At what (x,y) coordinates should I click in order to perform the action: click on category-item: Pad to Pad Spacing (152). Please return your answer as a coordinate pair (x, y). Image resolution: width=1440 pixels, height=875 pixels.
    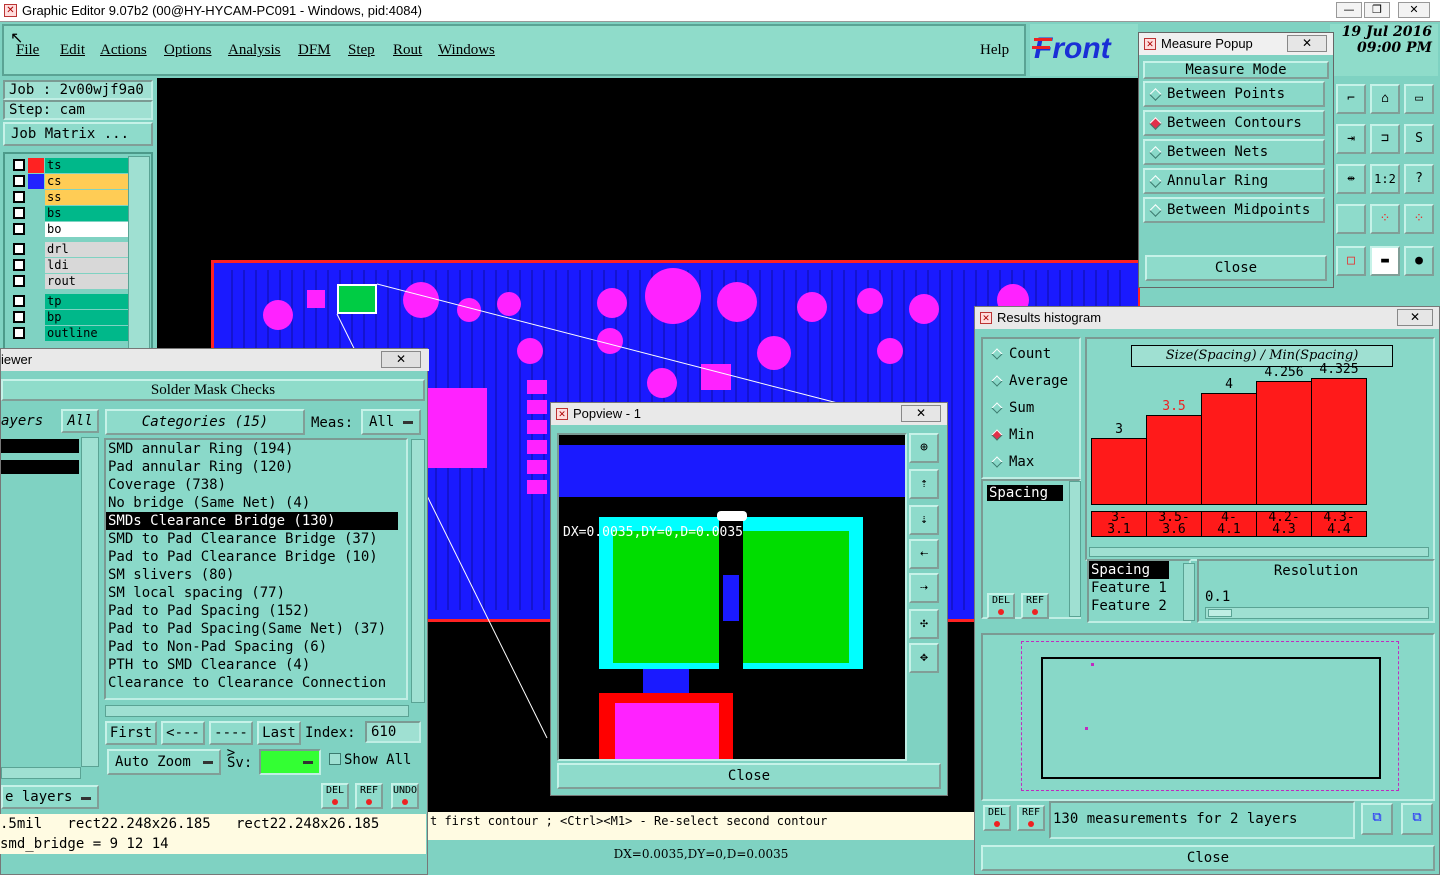
    Looking at the image, I should click on (256, 611).